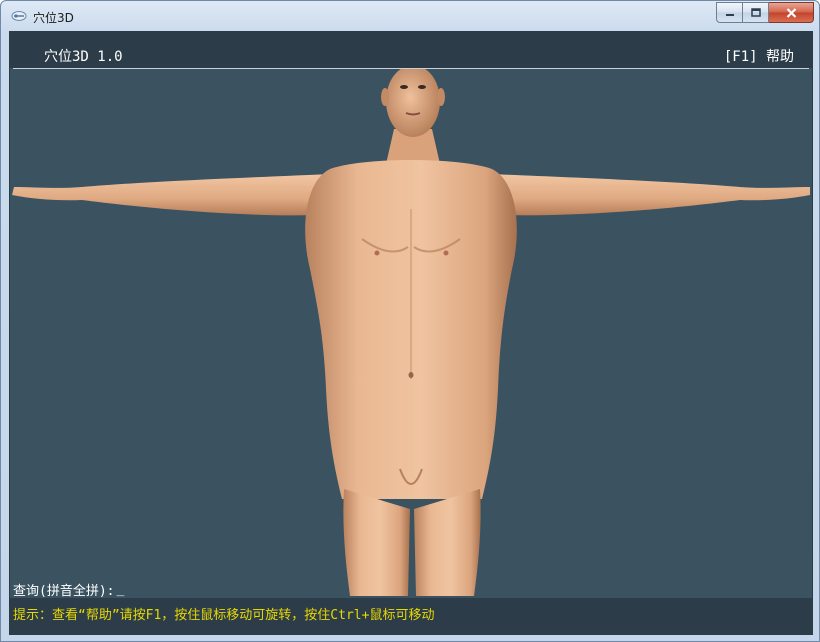 Image resolution: width=820 pixels, height=642 pixels. What do you see at coordinates (175, 589) in the screenshot?
I see `search-input` at bounding box center [175, 589].